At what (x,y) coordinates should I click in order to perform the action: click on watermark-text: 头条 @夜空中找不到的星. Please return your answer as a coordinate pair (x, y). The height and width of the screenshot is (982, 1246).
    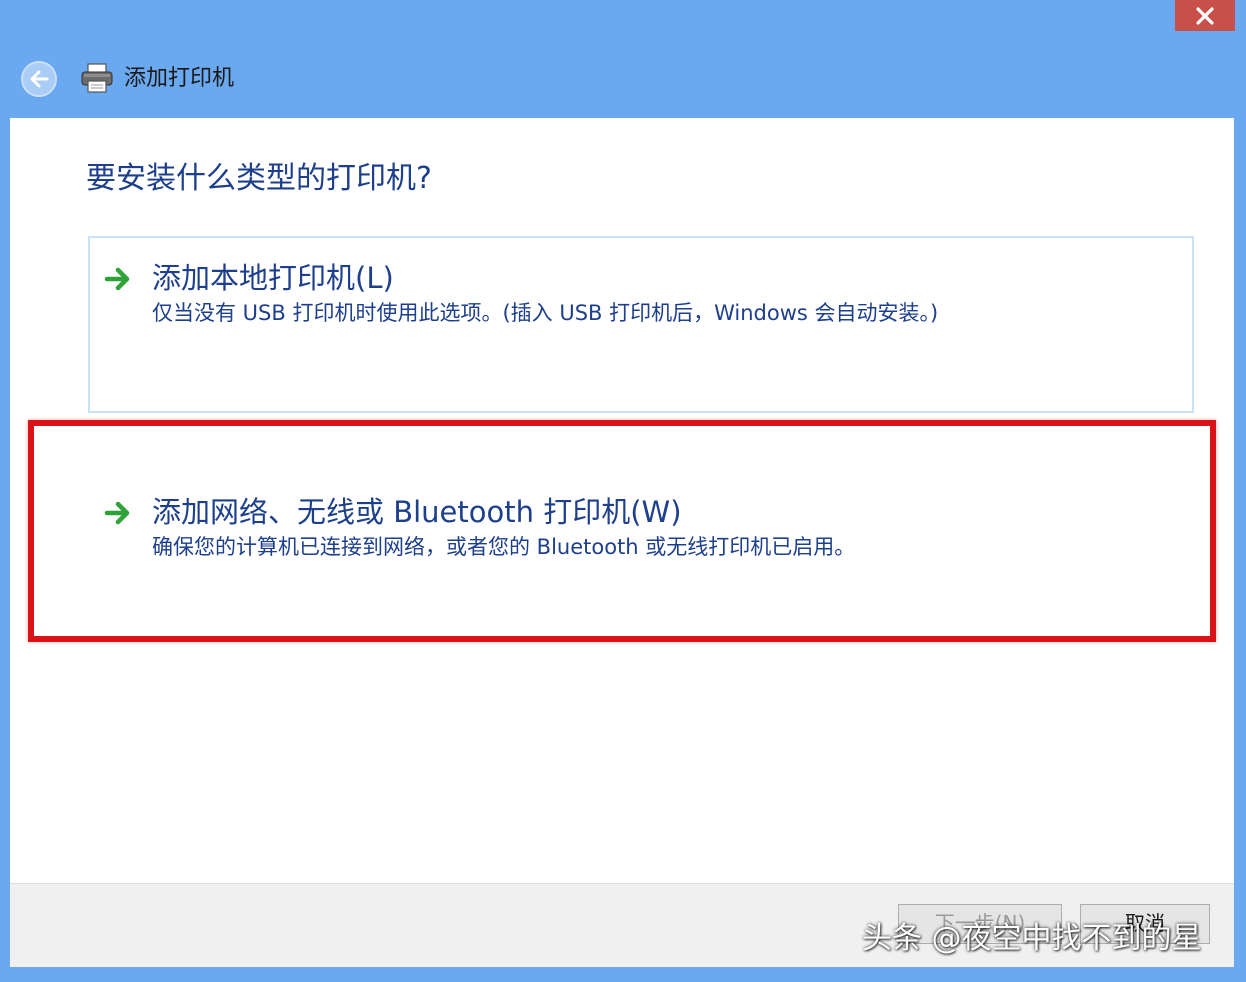
    Looking at the image, I should click on (1032, 938).